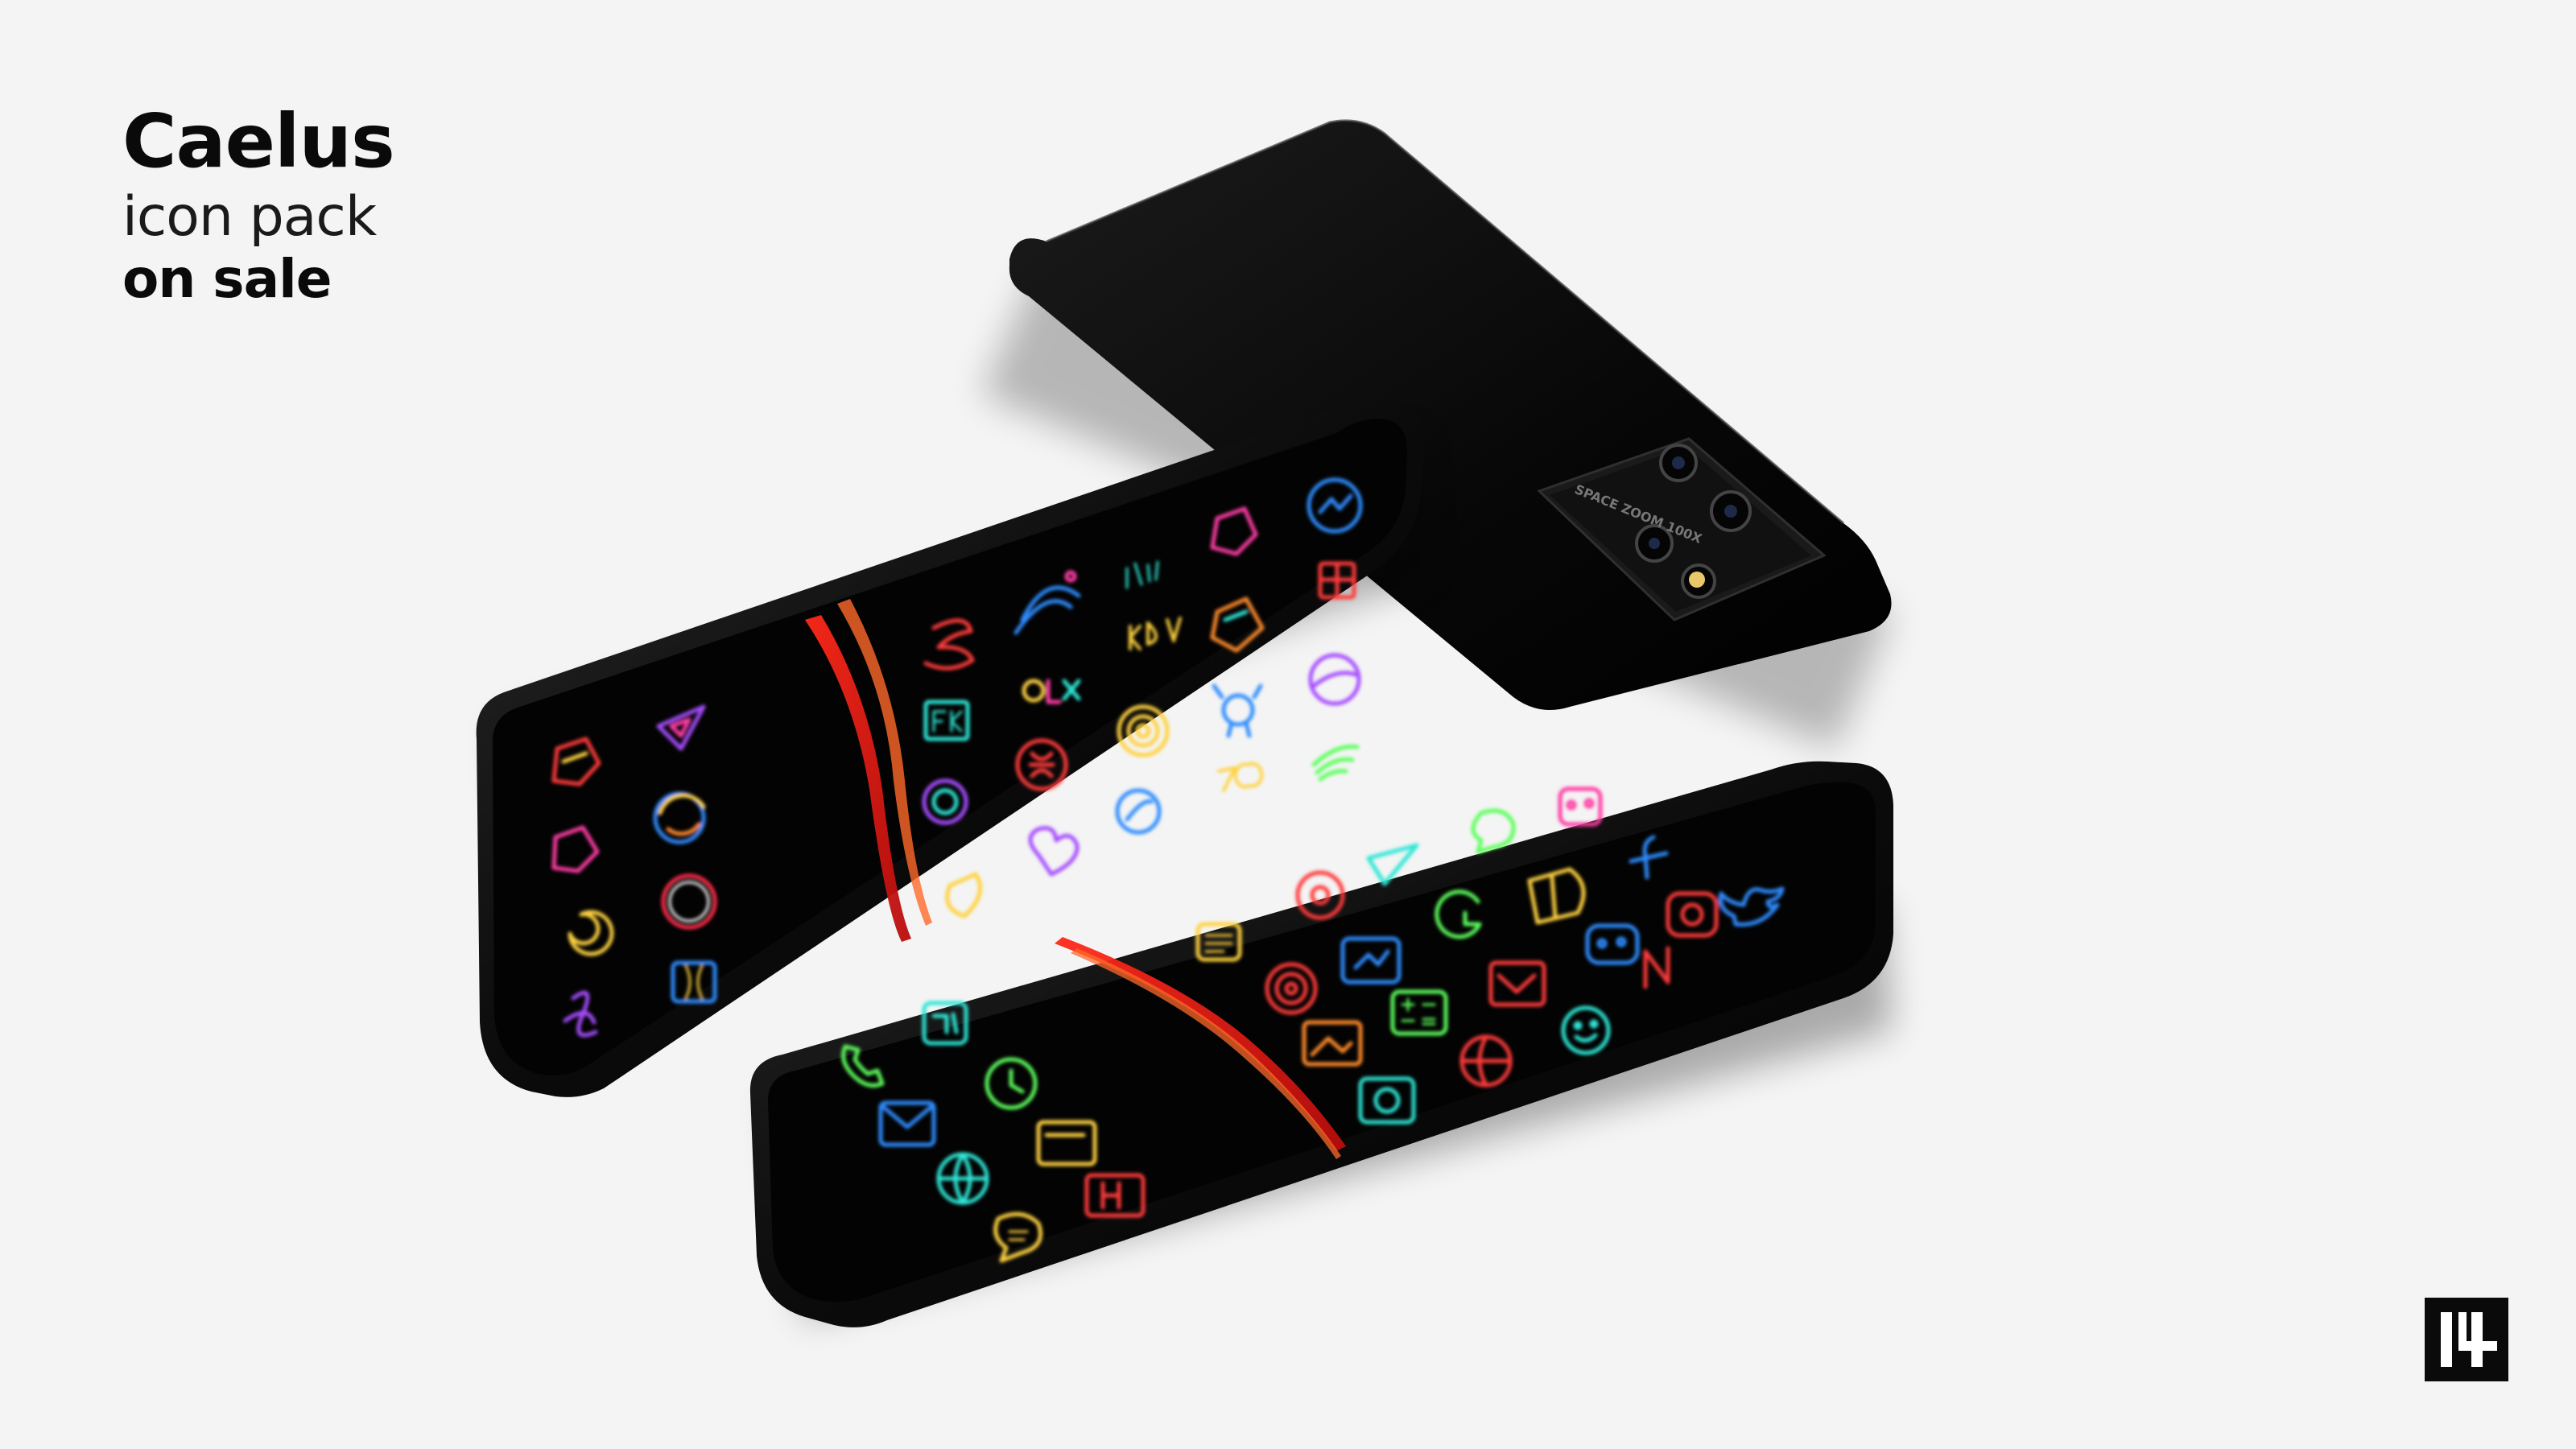  I want to click on heart-icon, so click(1054, 851).